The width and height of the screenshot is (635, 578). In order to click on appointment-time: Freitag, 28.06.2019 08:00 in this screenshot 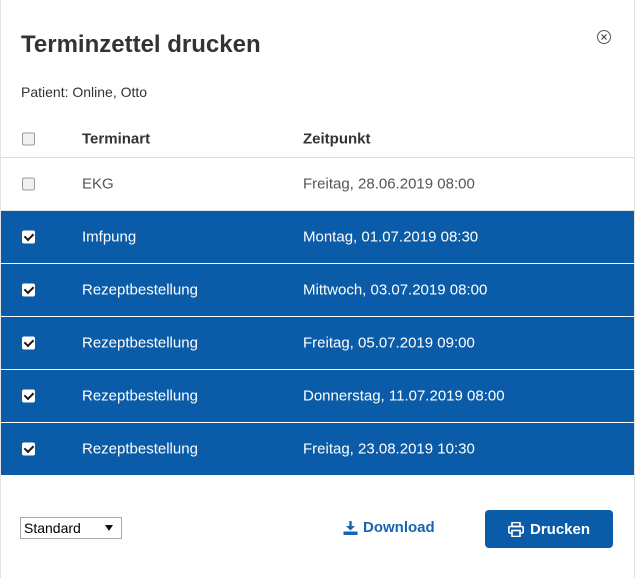, I will do `click(389, 184)`.